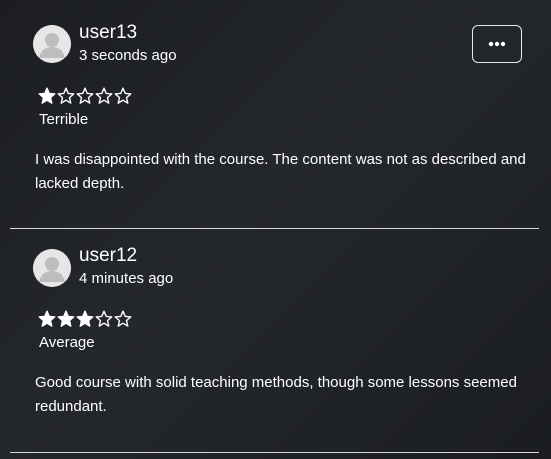  I want to click on rating-label: Terrible, so click(64, 119).